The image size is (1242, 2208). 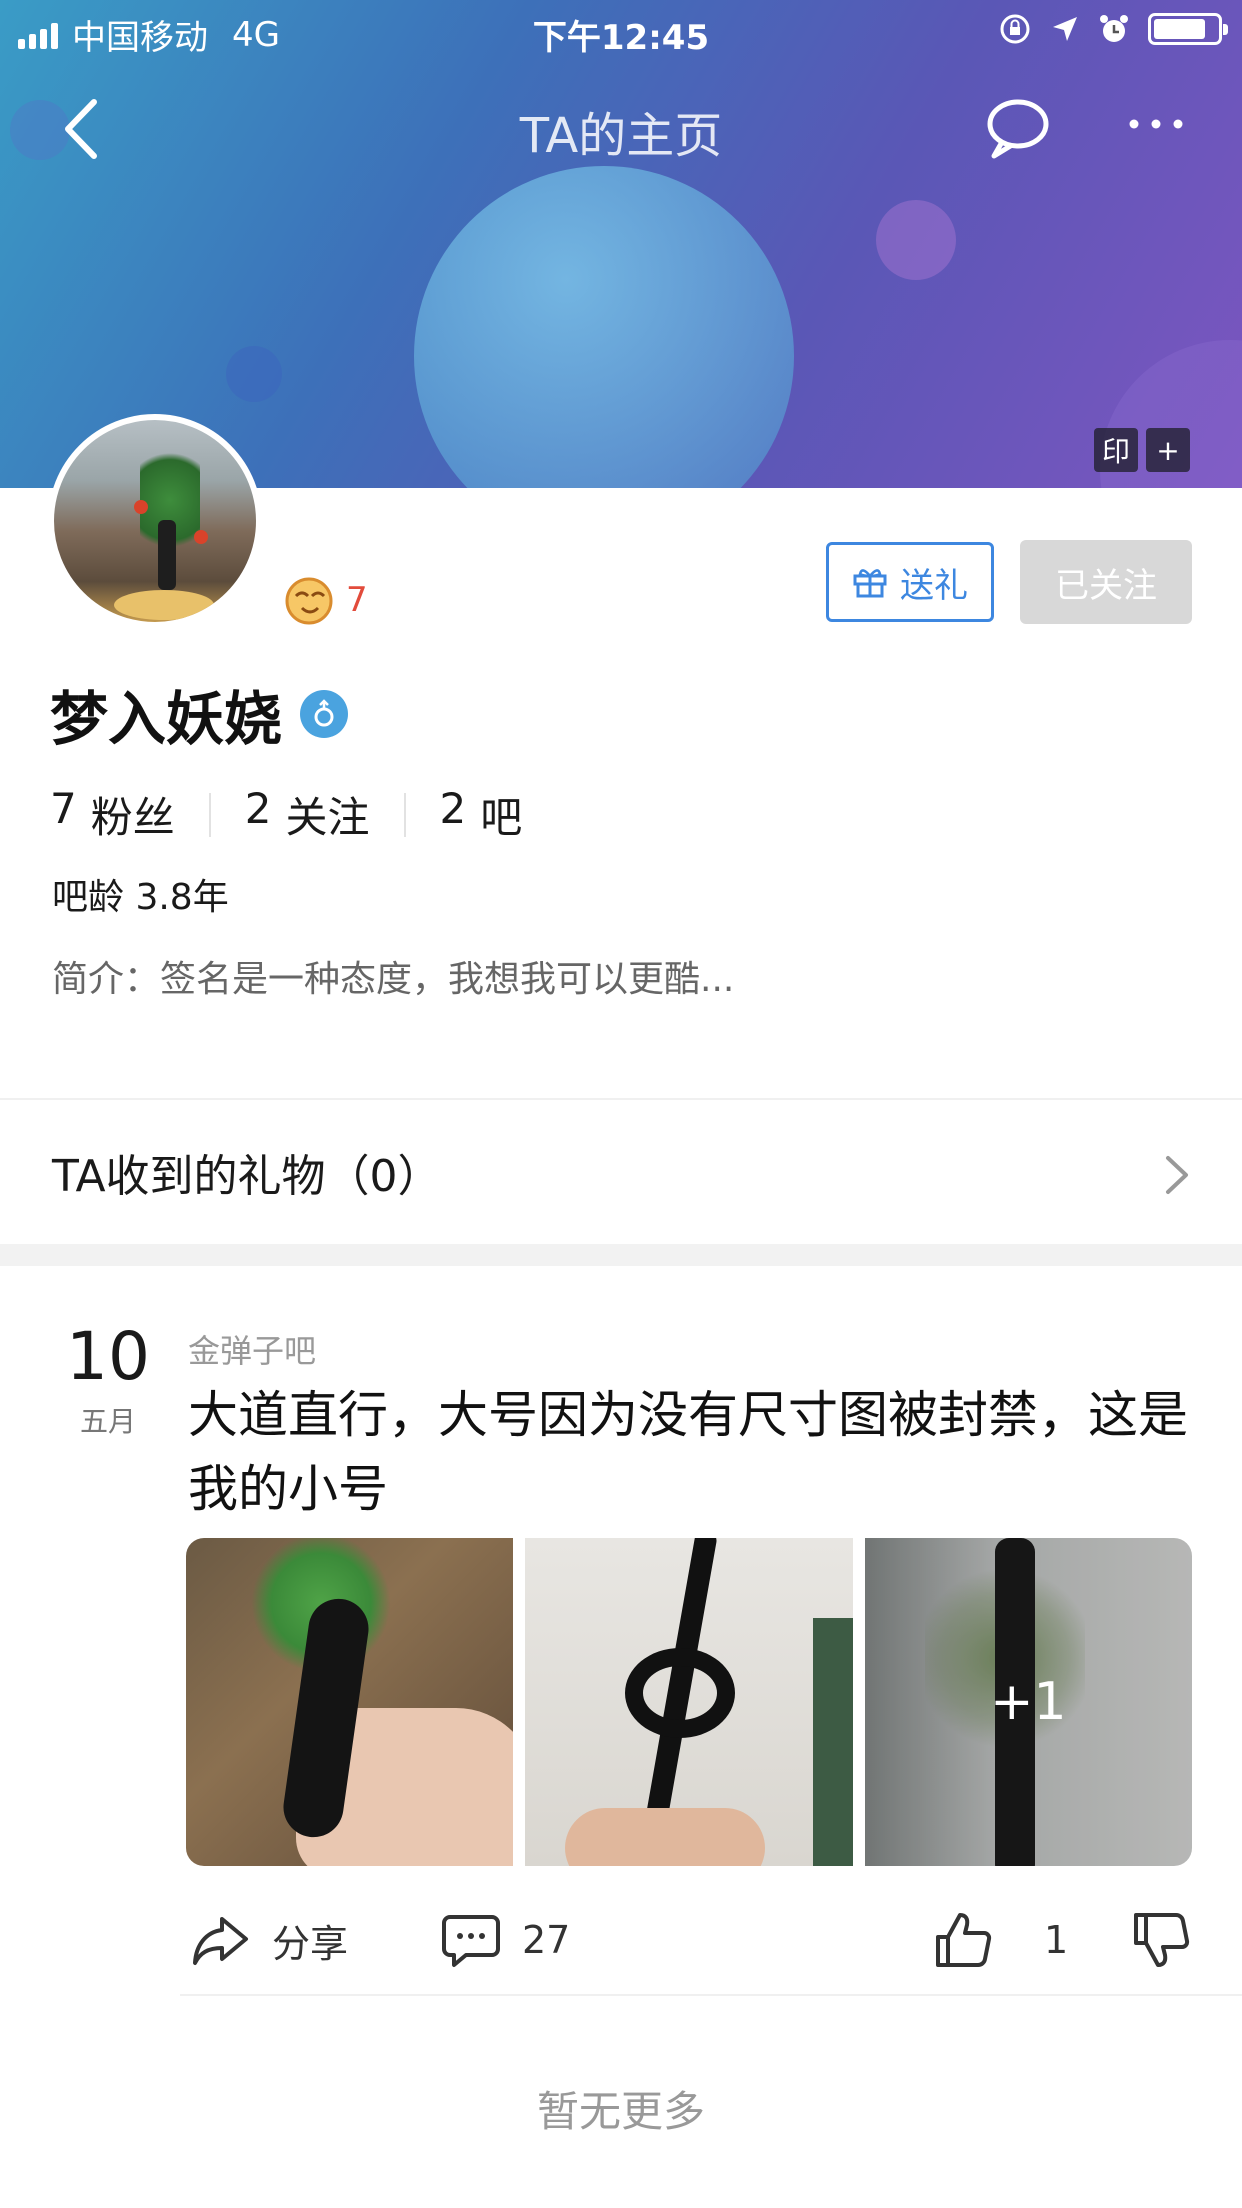 What do you see at coordinates (132, 817) in the screenshot?
I see `stat-label: 粉丝` at bounding box center [132, 817].